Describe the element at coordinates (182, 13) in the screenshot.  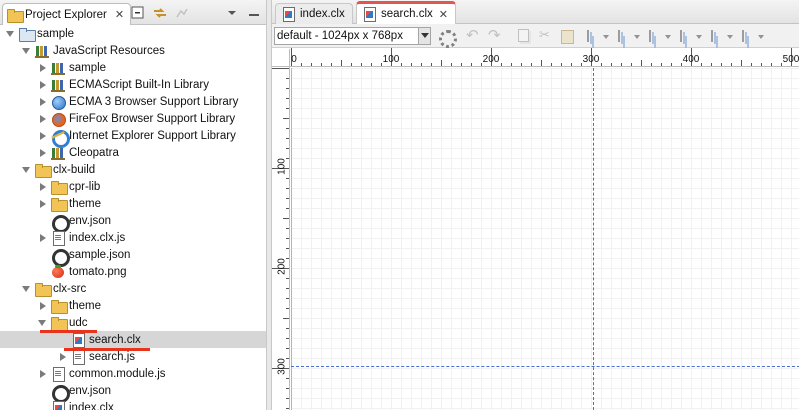
I see `focus-icon` at that location.